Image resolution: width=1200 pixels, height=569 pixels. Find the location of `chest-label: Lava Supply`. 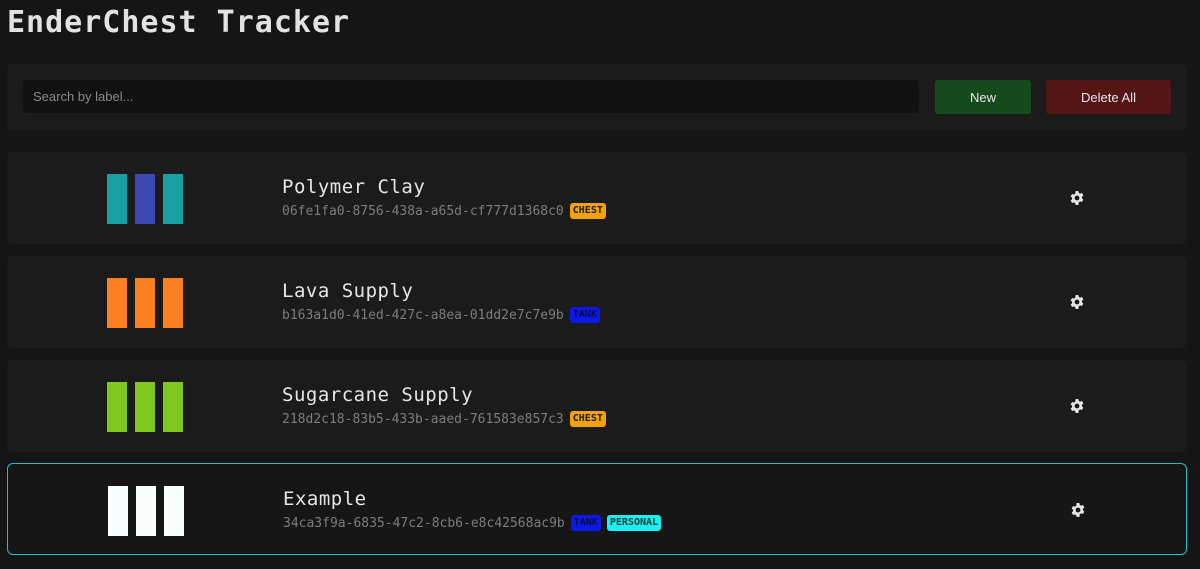

chest-label: Lava Supply is located at coordinates (348, 291).